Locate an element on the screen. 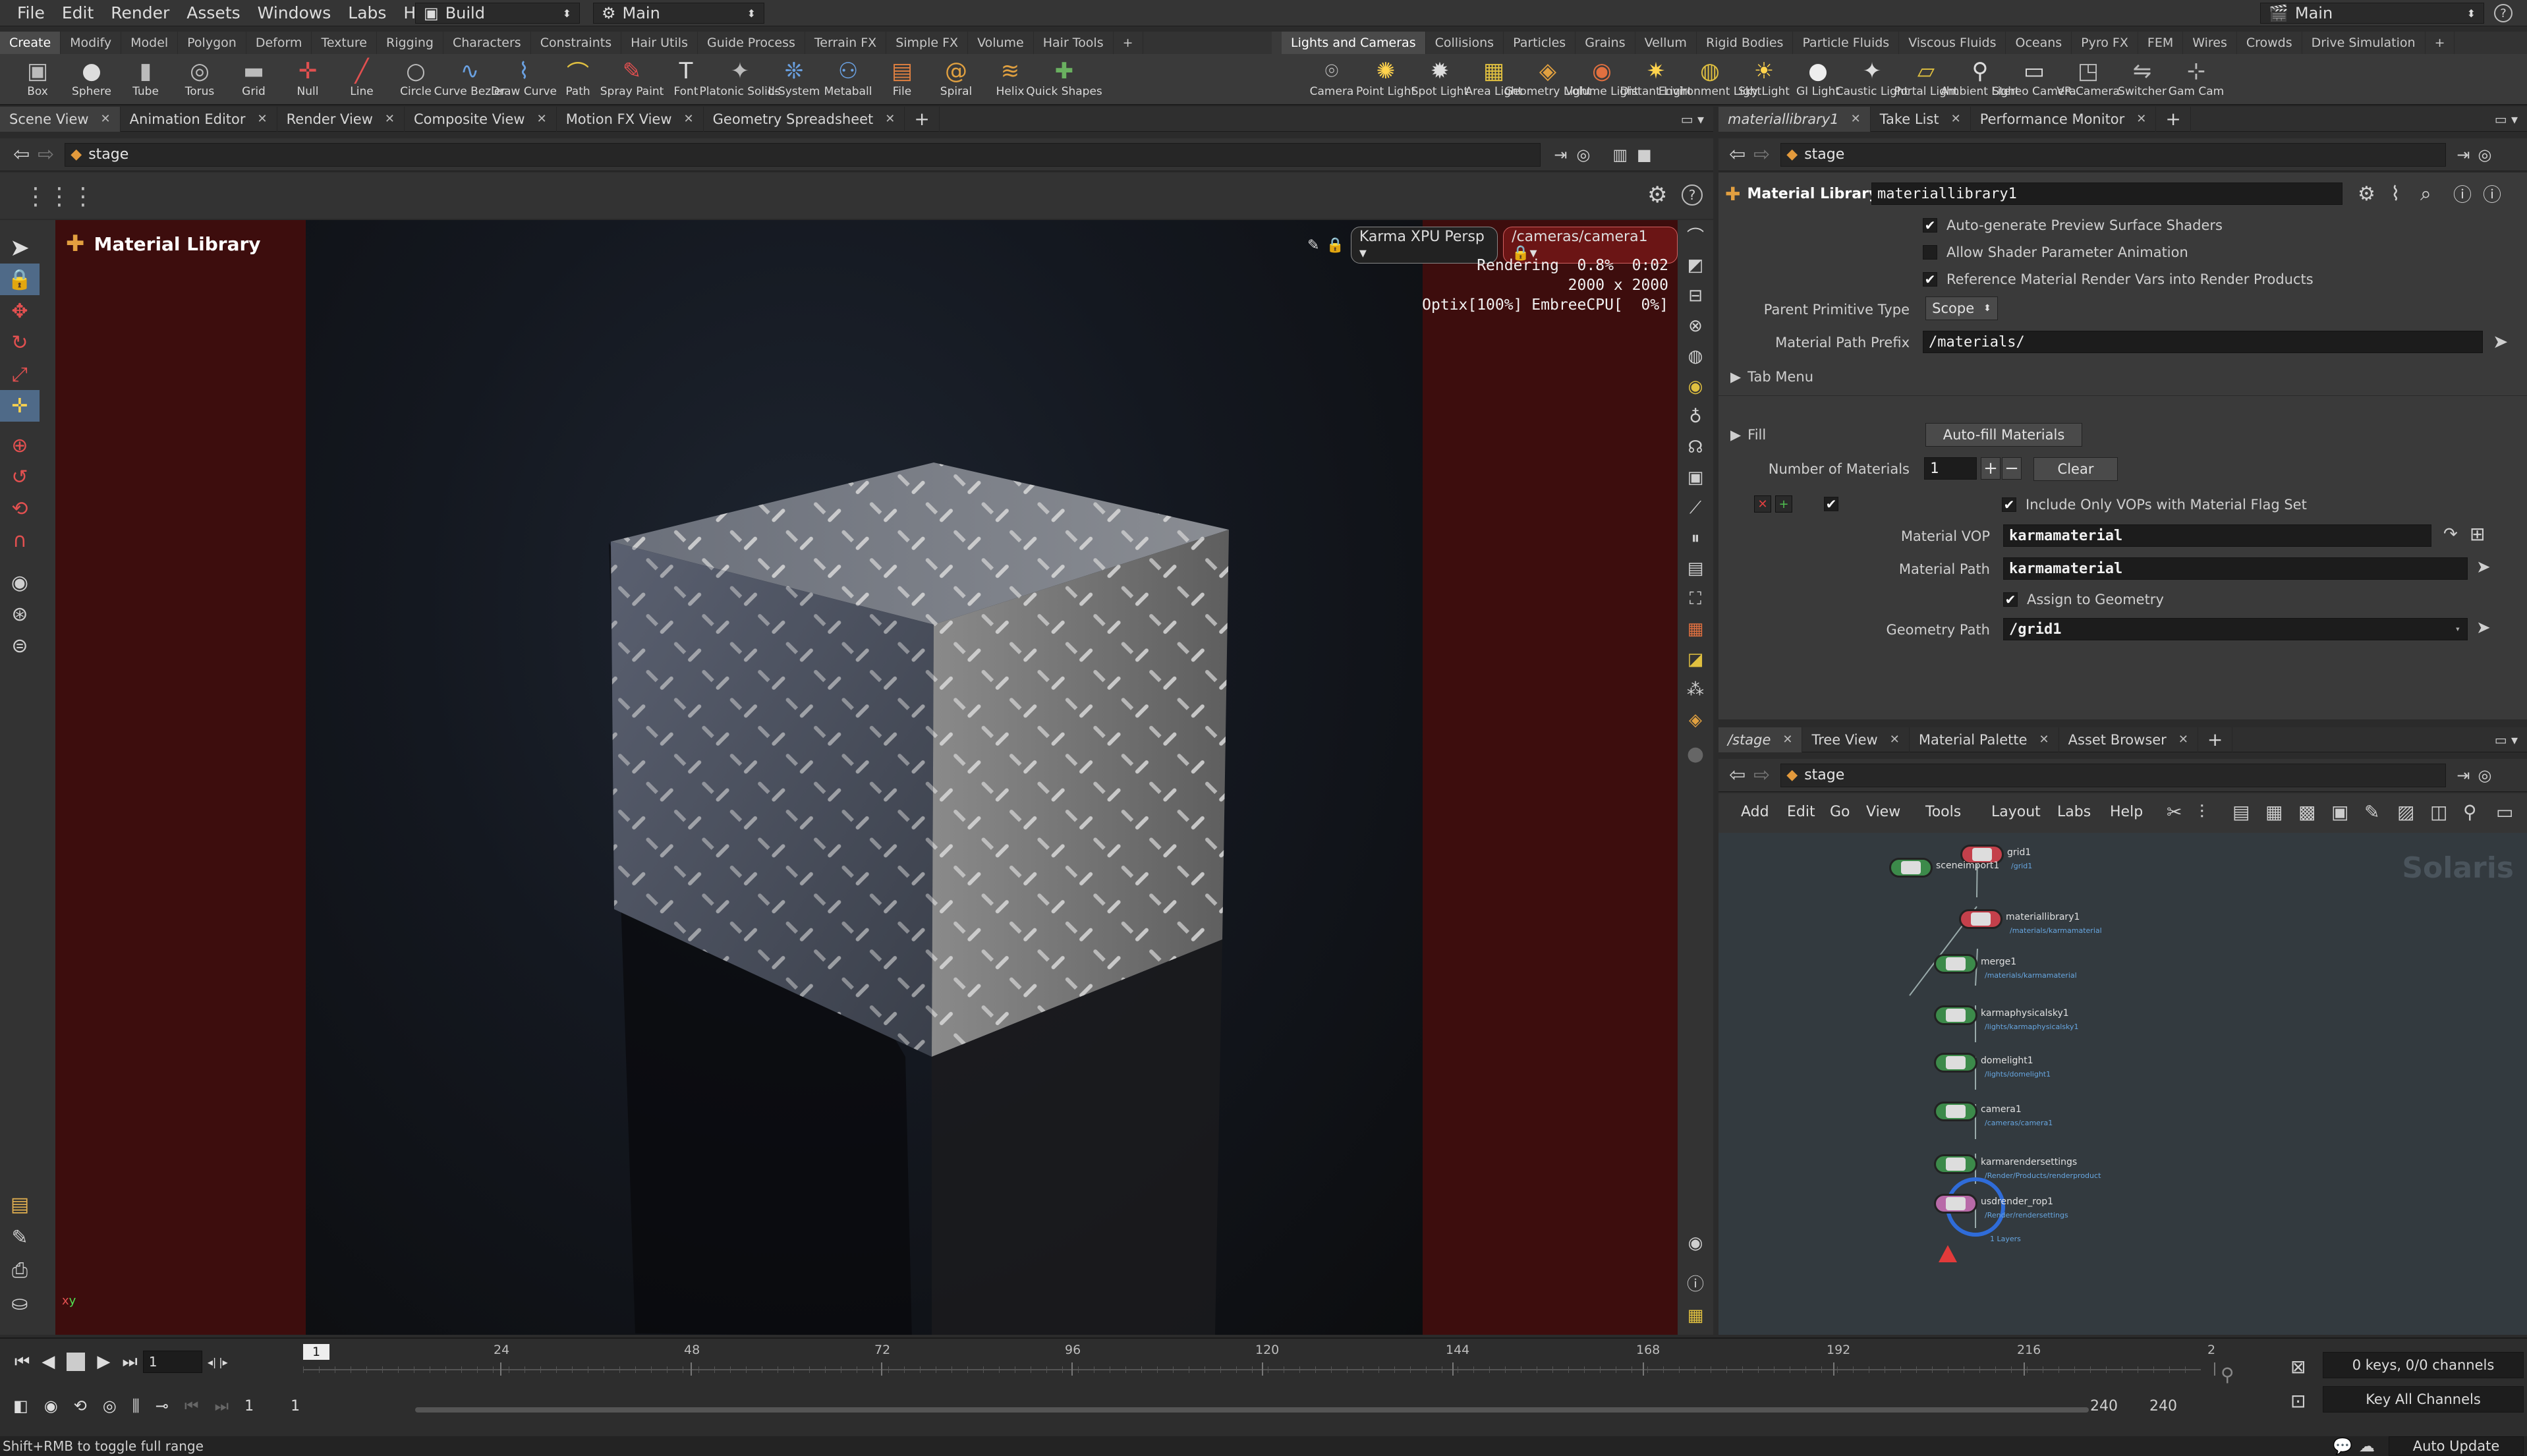 This screenshot has width=2527, height=1456. tools-icon: ✂ is located at coordinates (2174, 812).